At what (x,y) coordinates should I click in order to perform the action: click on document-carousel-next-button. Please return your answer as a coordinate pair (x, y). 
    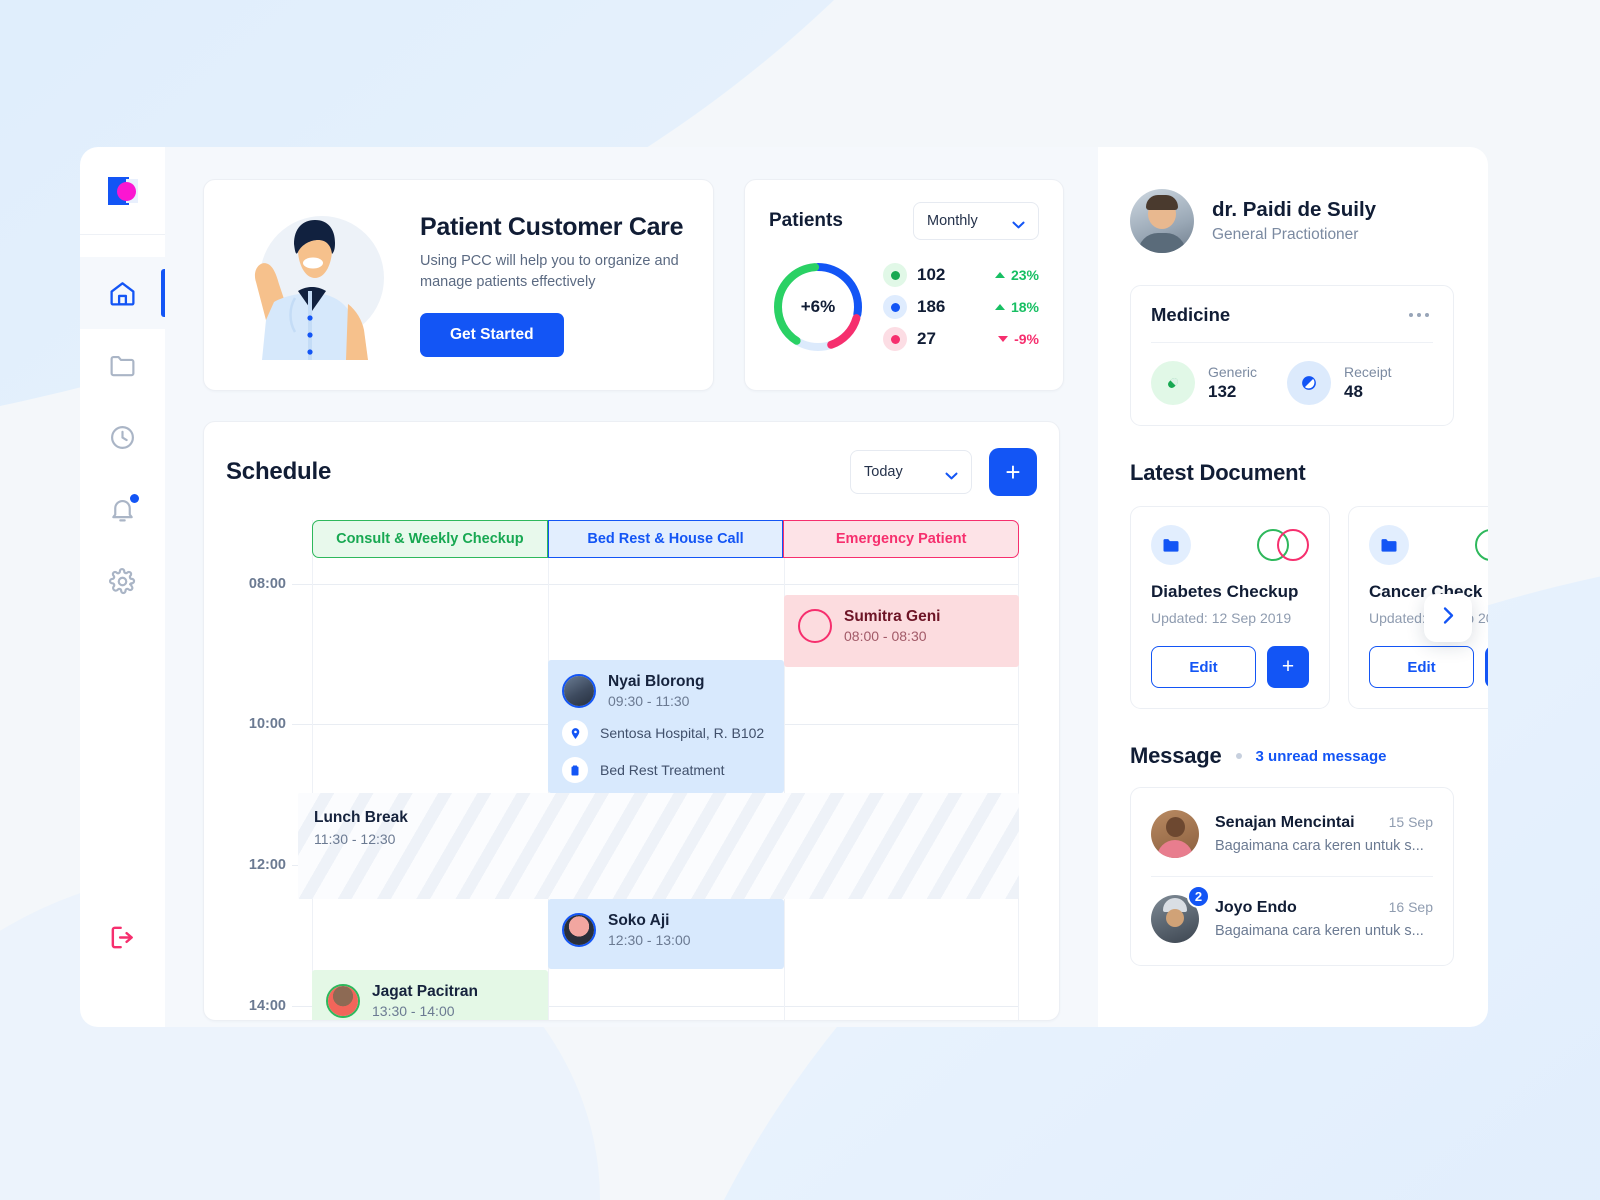
    Looking at the image, I should click on (1448, 618).